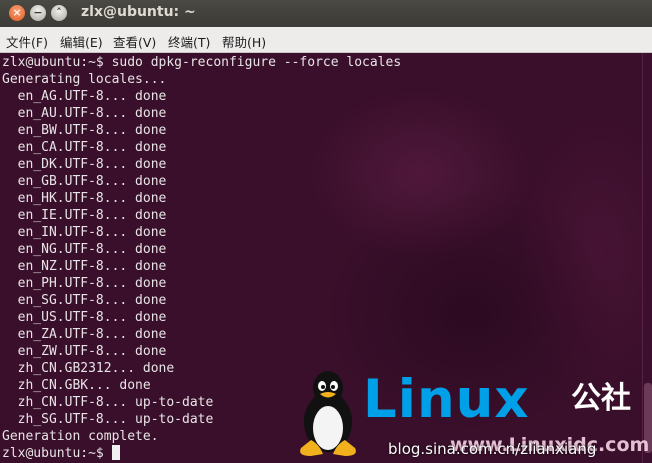 The image size is (652, 463). What do you see at coordinates (84, 300) in the screenshot?
I see `terminal-line: en_SG.UTF-8... done` at bounding box center [84, 300].